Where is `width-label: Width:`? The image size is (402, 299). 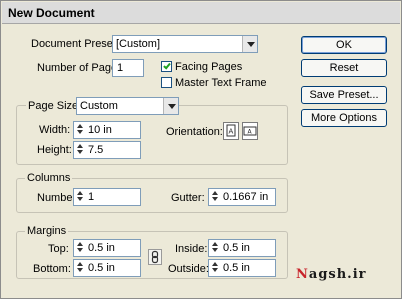 width-label: Width: is located at coordinates (55, 130).